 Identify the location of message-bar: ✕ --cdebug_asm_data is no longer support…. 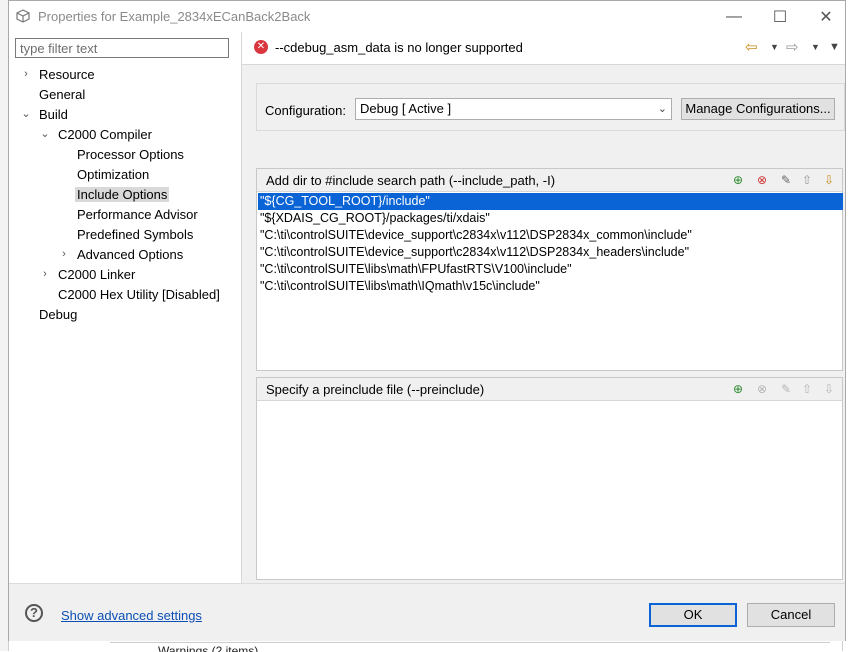
(543, 48).